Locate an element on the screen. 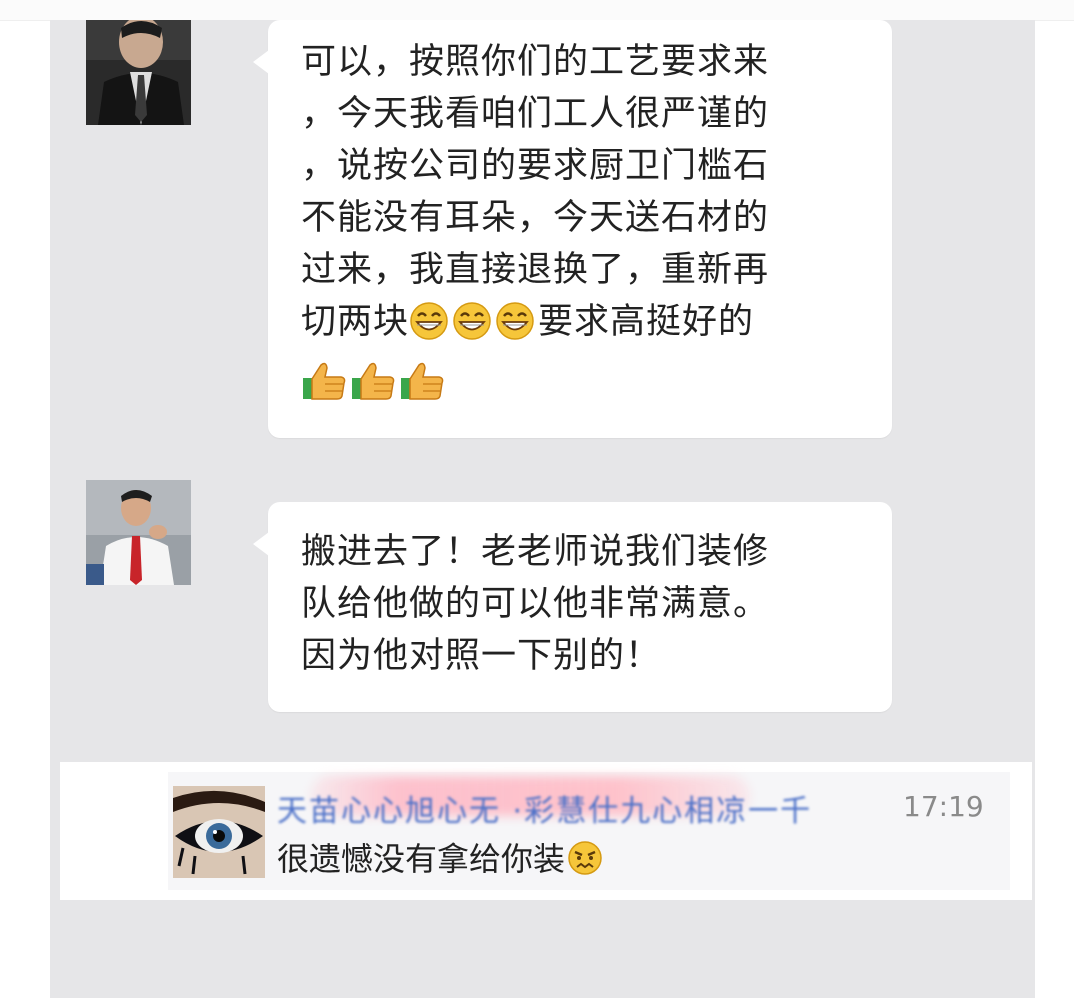  message-line: 搬进去了！老老师说我们装修 is located at coordinates (535, 552).